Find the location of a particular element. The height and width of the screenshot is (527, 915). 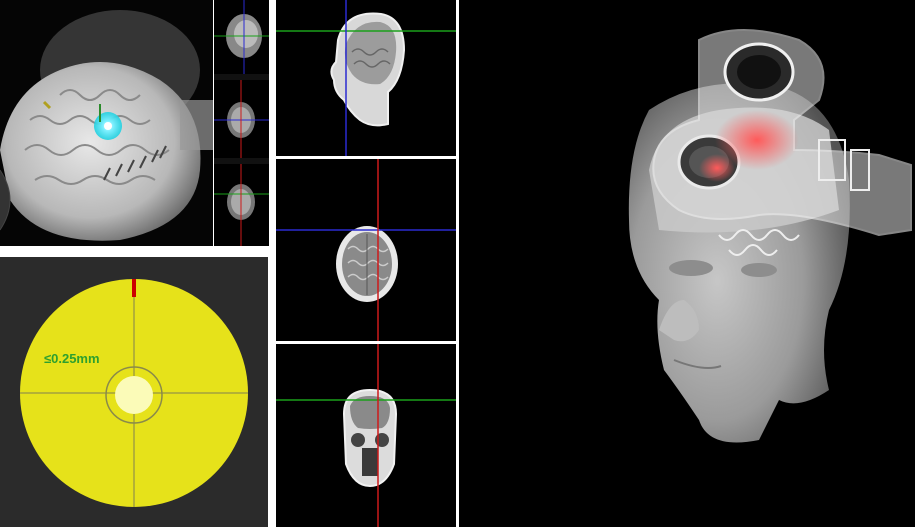

target-indicator is located at coordinates (134, 288).